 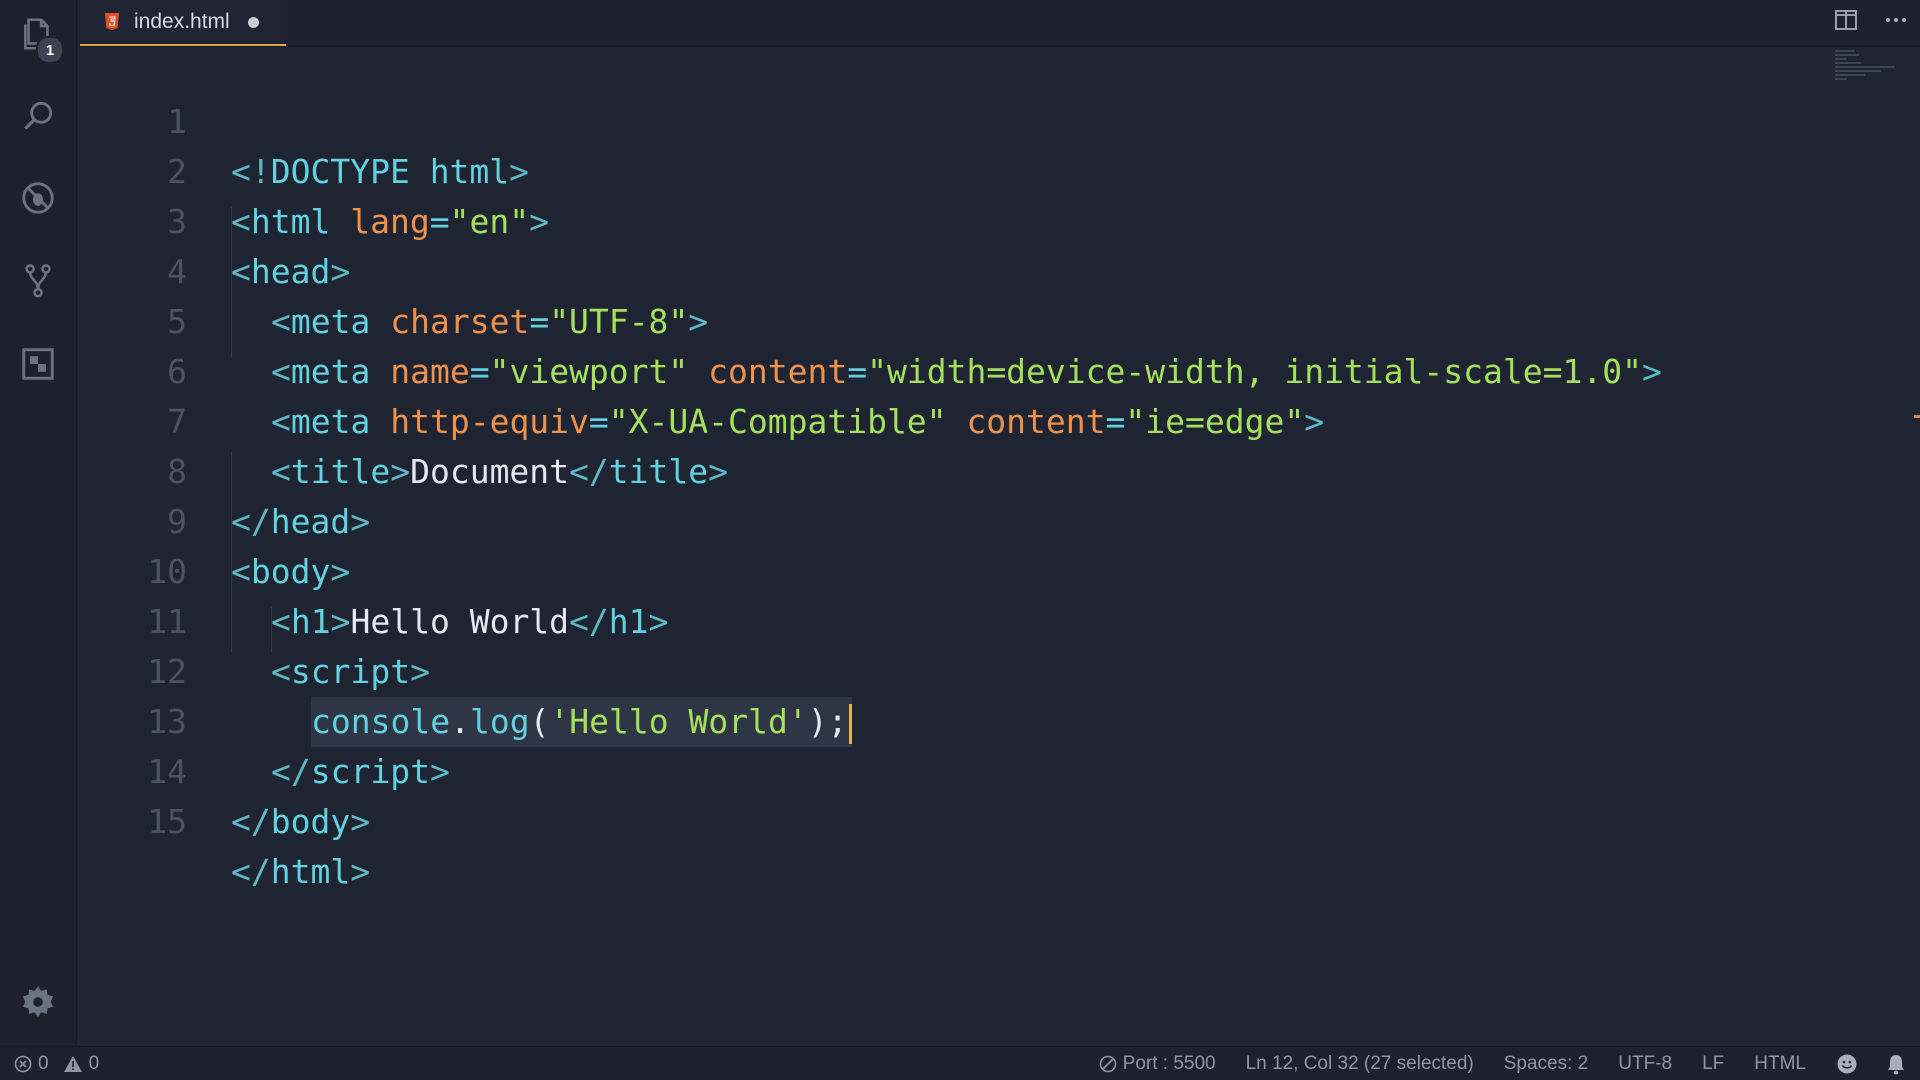 I want to click on language-label: HTML, so click(x=1780, y=1063).